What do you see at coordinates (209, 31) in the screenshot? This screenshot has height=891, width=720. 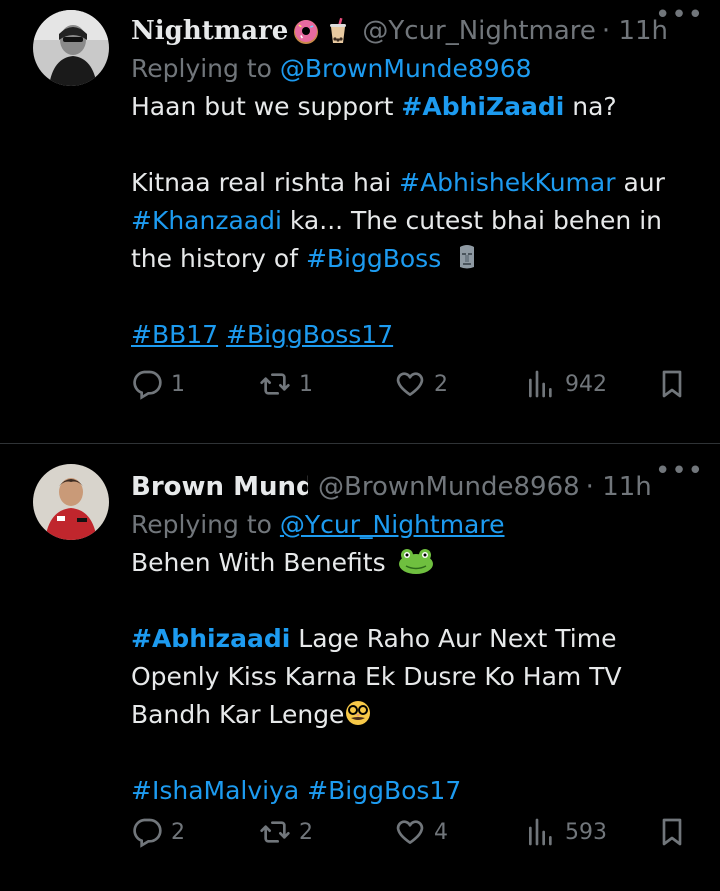 I see `author-name: Nightmare` at bounding box center [209, 31].